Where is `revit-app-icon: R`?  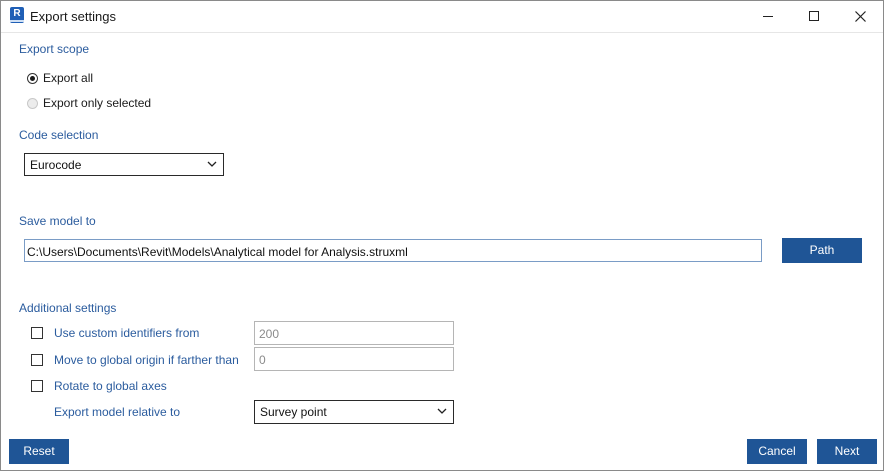
revit-app-icon: R is located at coordinates (17, 15).